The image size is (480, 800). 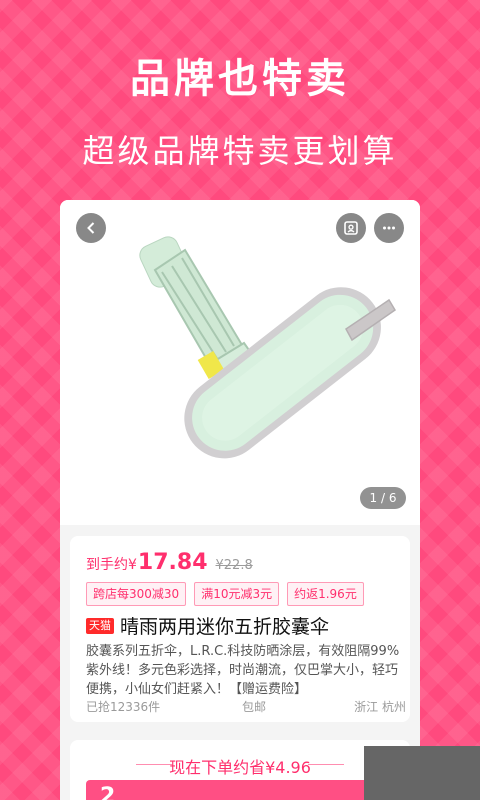 I want to click on back-button, so click(x=91, y=228).